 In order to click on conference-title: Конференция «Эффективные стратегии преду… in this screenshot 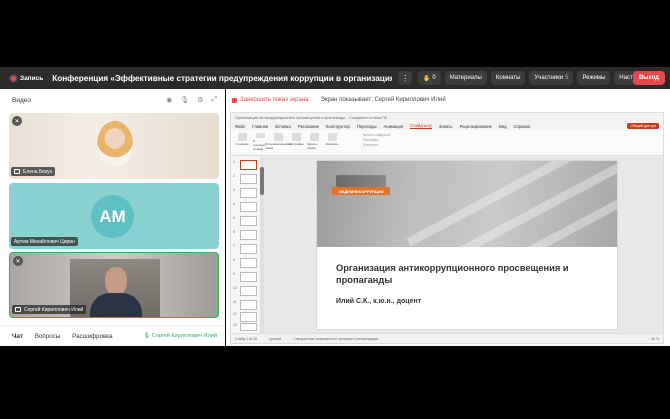, I will do `click(222, 78)`.